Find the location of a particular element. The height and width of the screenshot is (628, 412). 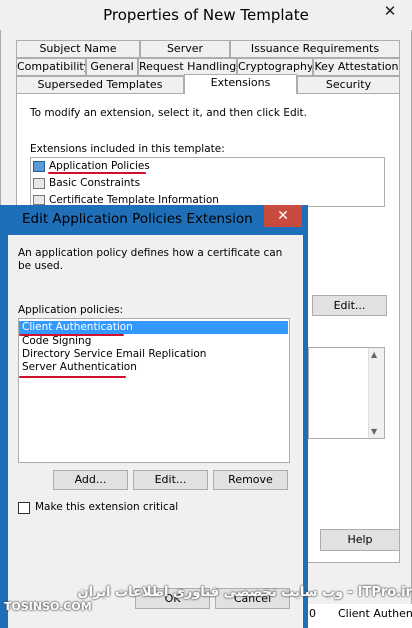

policy-directory-service-email-replication: Directory Service Email Replication is located at coordinates (129, 354).